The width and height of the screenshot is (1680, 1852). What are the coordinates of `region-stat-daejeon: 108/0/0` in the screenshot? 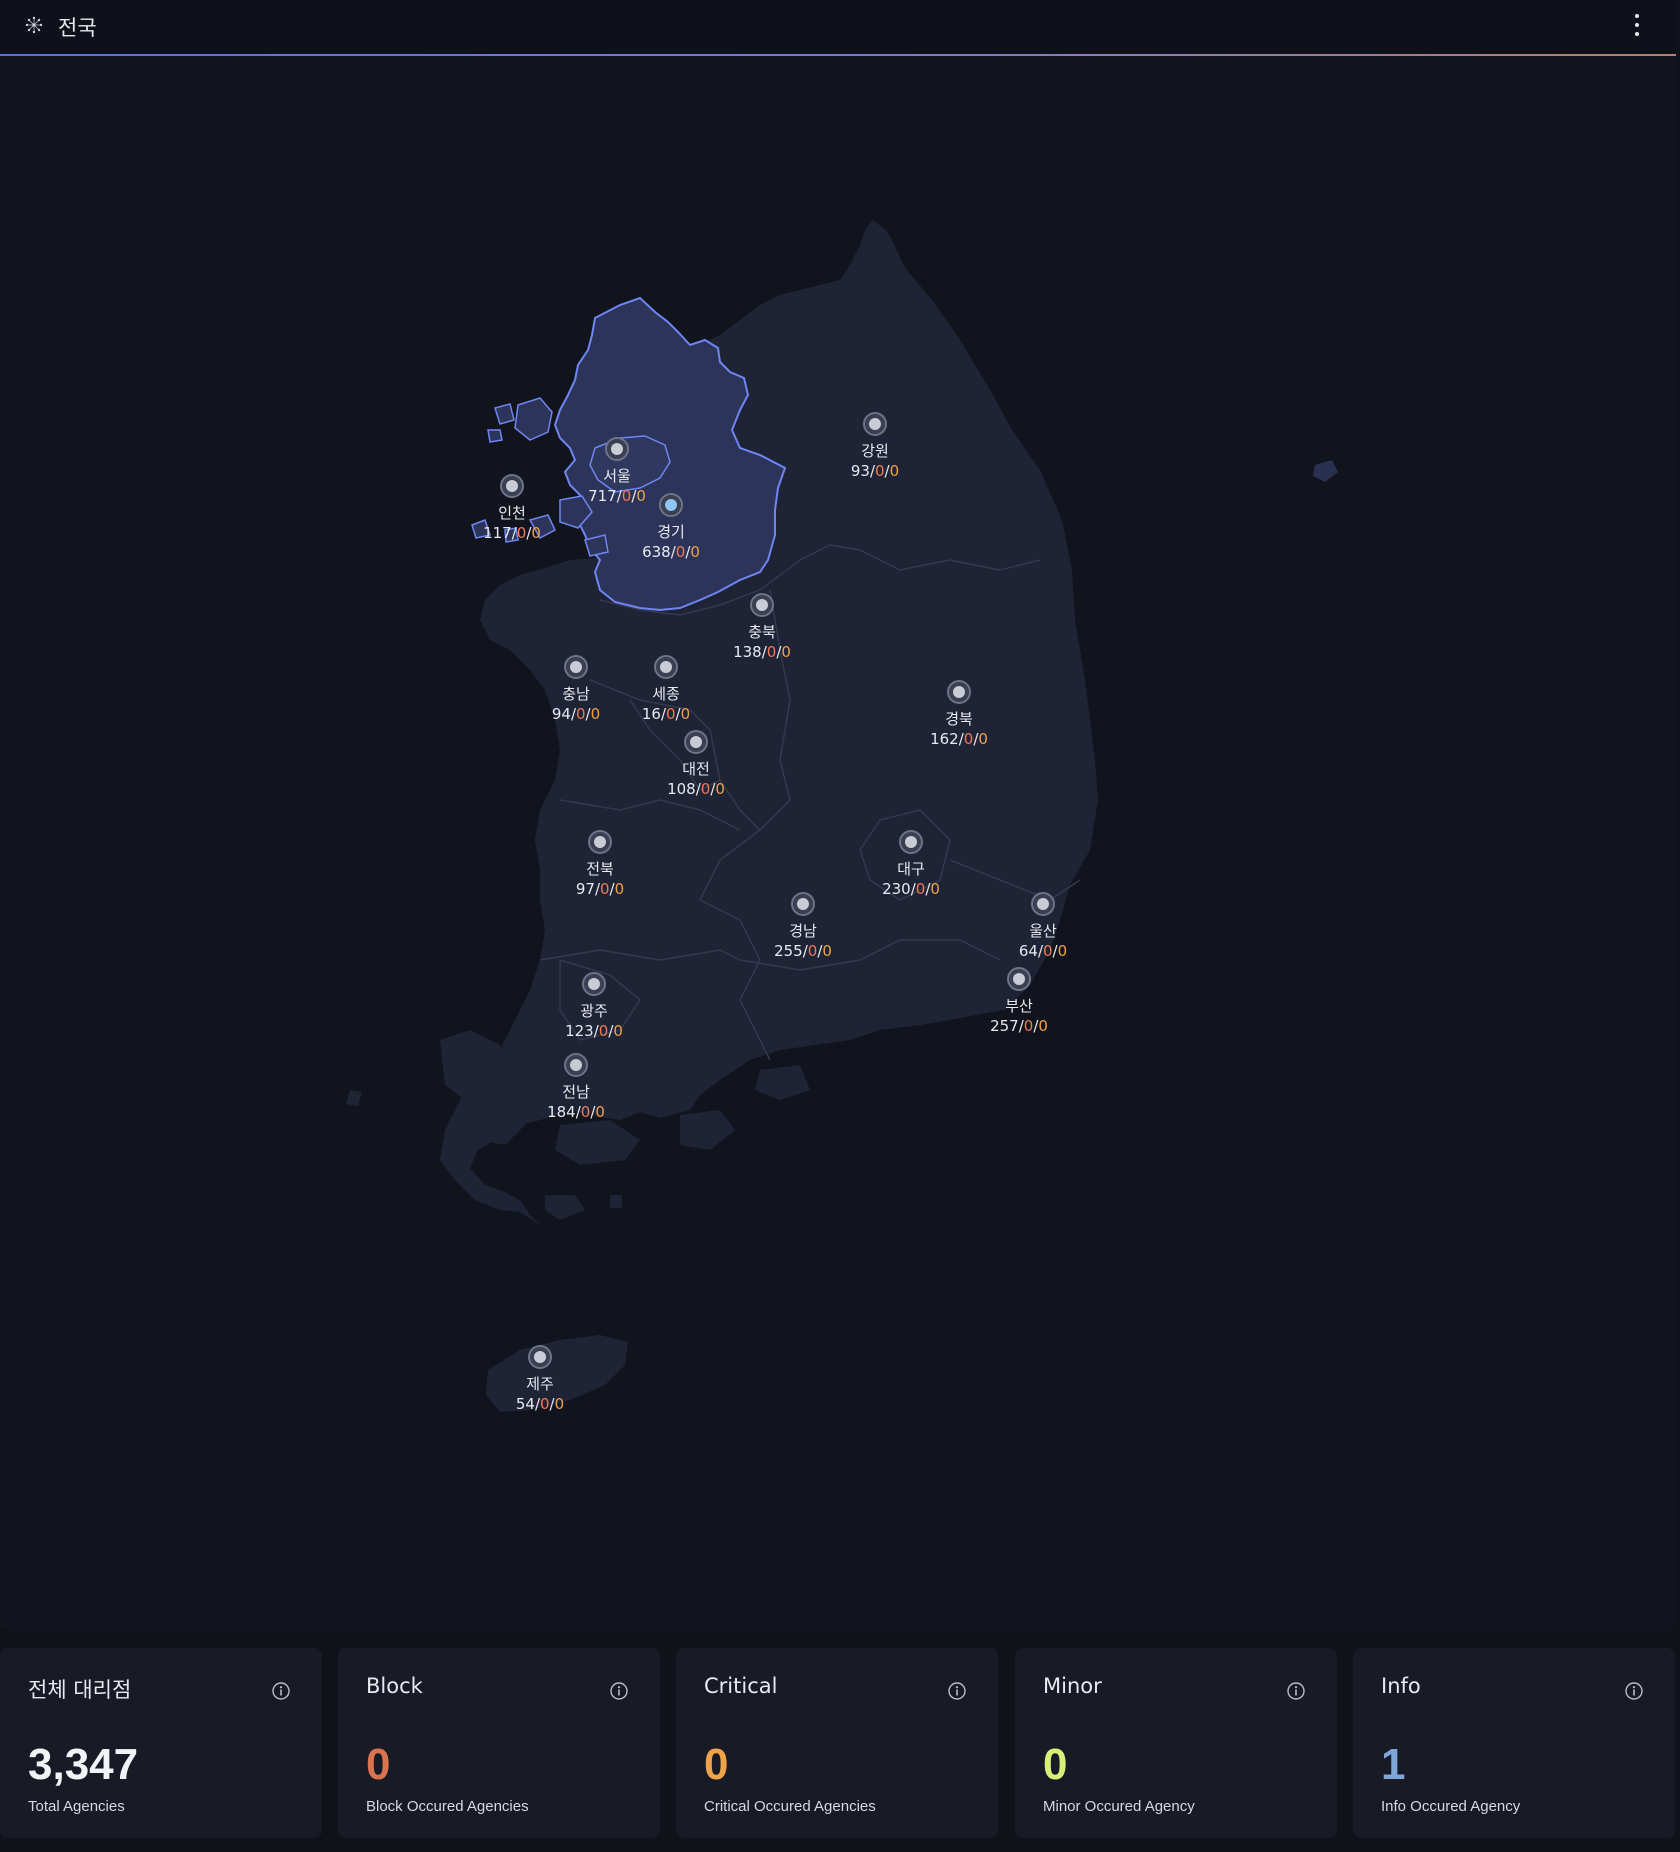 It's located at (696, 789).